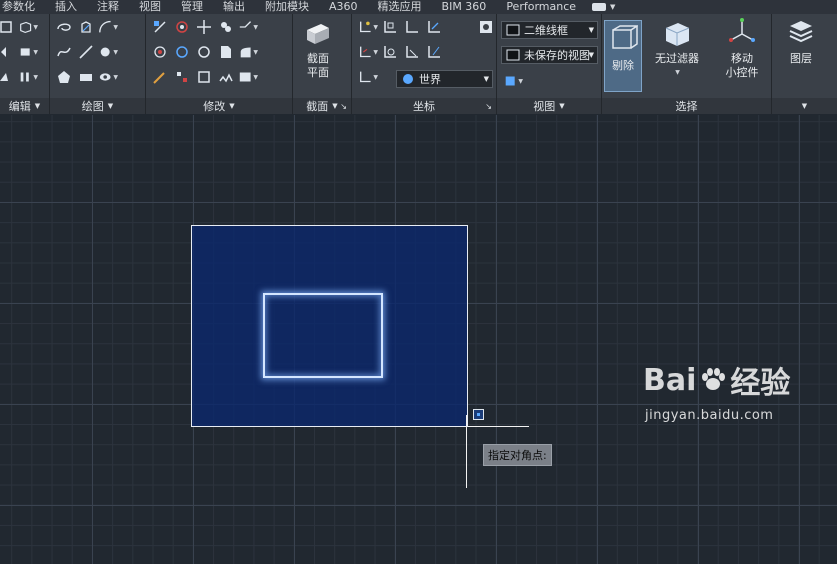 Image resolution: width=837 pixels, height=564 pixels. Describe the element at coordinates (28, 52) in the screenshot. I see `box-drop-icon: ▼` at that location.